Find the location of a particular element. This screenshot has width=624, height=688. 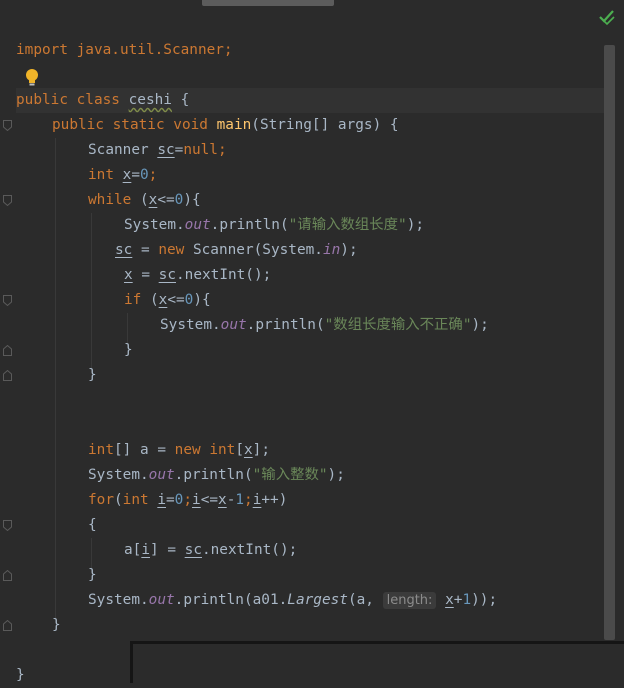

code-text: [ is located at coordinates (239, 450).